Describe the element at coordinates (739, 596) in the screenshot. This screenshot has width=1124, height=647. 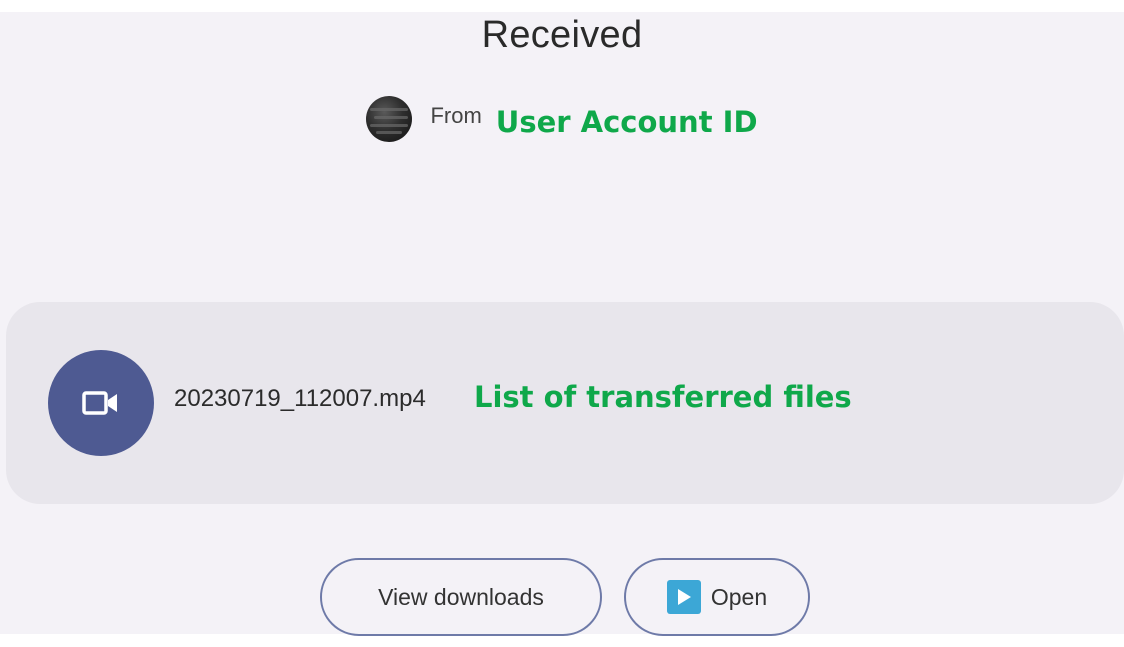
I see `open-label: Open` at that location.